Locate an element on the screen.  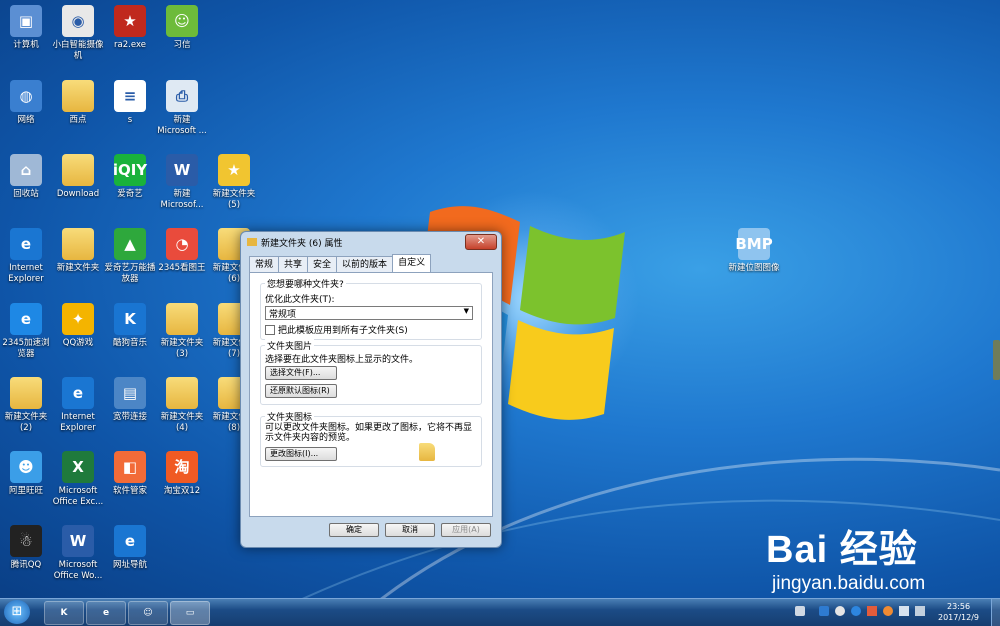
desktop-icon: ☃ 腾讯QQ is located at coordinates (26, 548).